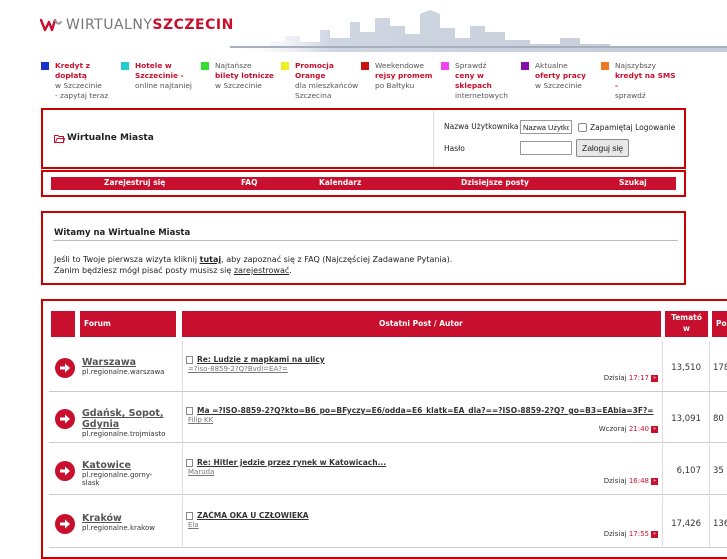 The width and height of the screenshot is (727, 559). I want to click on forum-group-name: pl.regionalne.krakow, so click(118, 528).